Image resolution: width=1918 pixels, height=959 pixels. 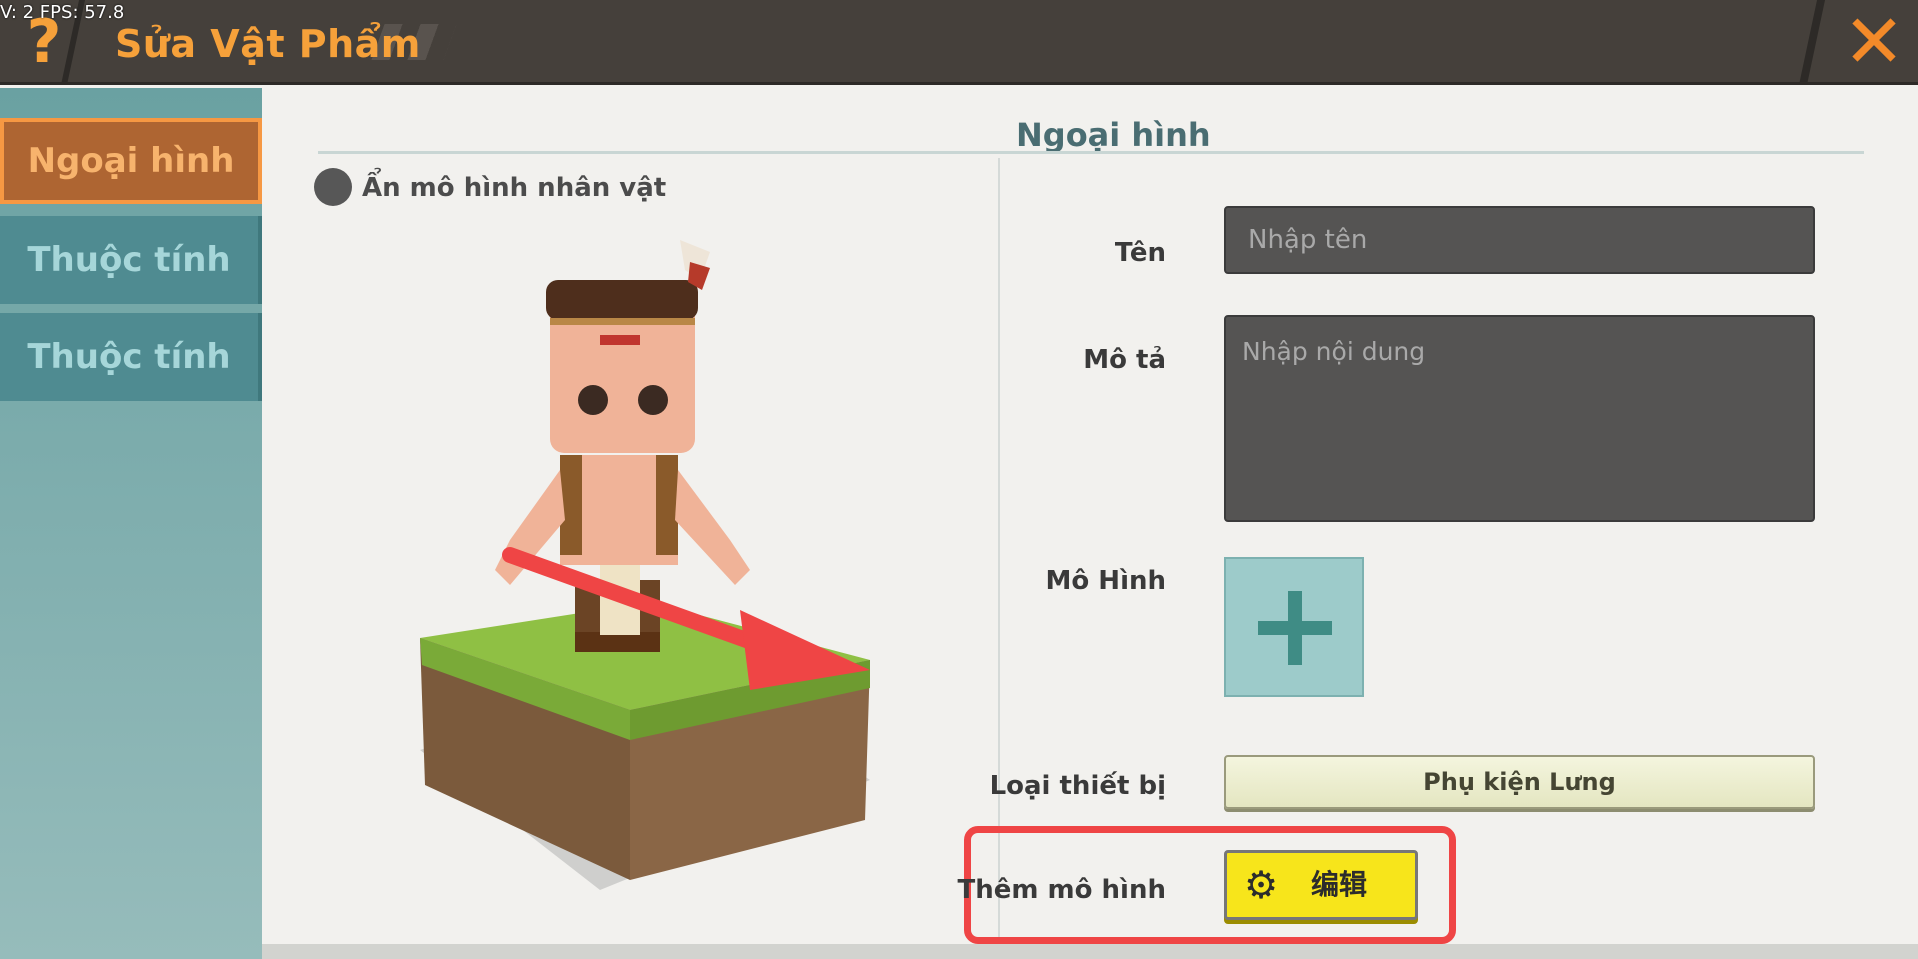 I want to click on char-vest-right, so click(x=667, y=505).